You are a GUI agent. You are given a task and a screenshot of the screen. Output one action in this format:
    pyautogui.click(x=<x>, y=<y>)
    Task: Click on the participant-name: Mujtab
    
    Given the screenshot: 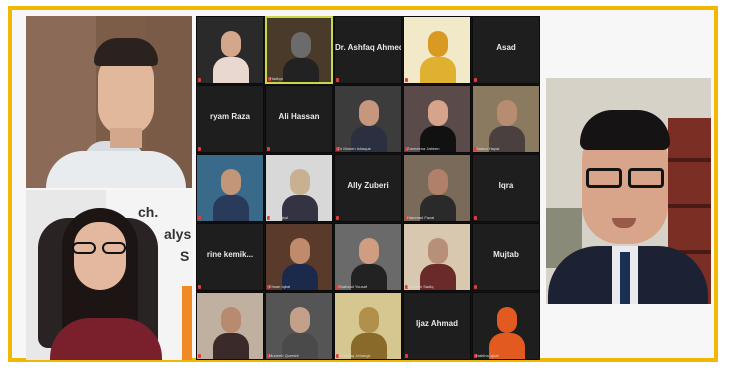 What is the action you would take?
    pyautogui.click(x=506, y=254)
    